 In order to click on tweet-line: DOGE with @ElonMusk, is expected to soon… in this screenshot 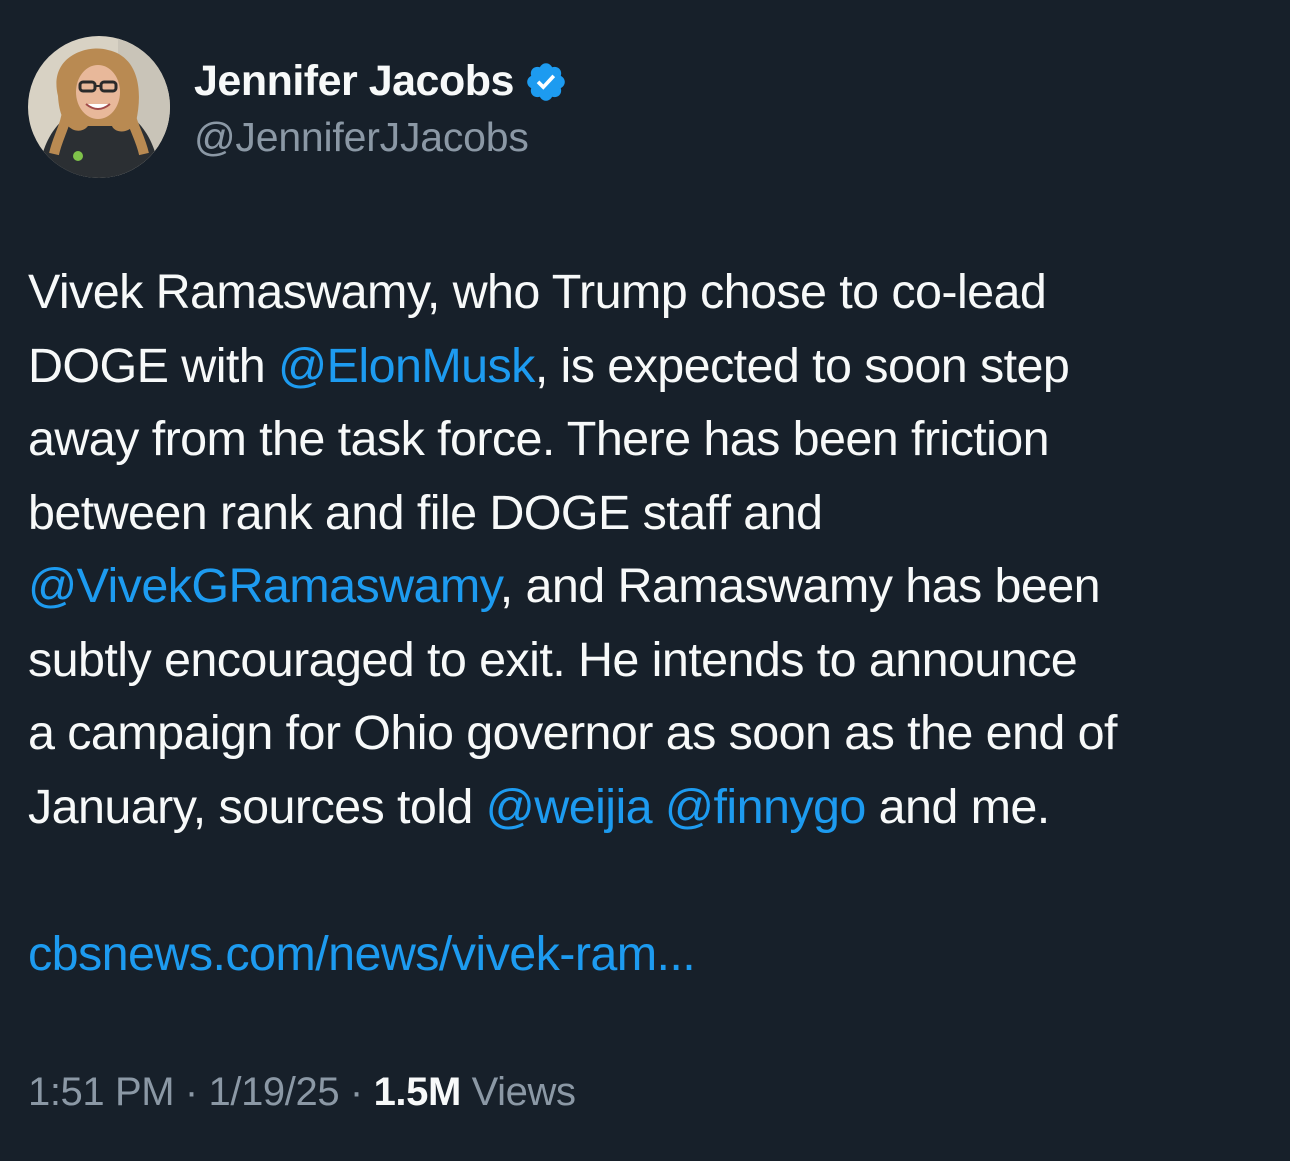, I will do `click(650, 367)`.